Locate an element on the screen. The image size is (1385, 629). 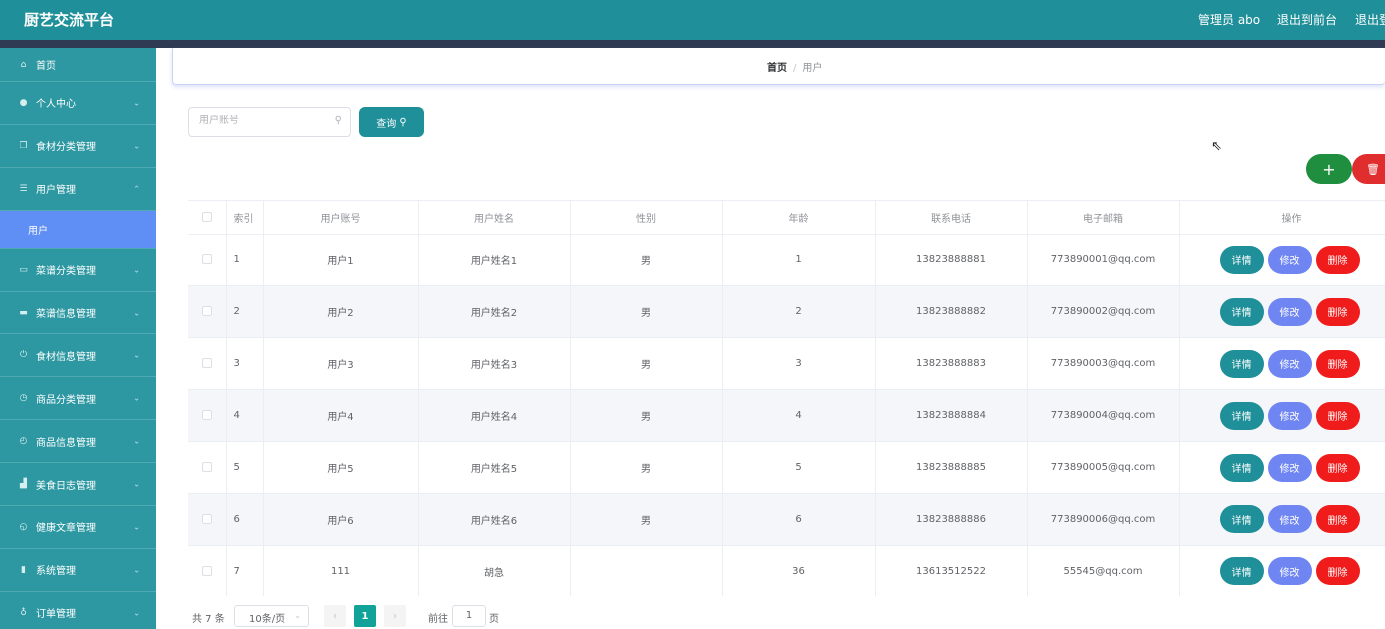
sidebar-item-food-log: ▟ 美食日志管理 ⌄ is located at coordinates (78, 485).